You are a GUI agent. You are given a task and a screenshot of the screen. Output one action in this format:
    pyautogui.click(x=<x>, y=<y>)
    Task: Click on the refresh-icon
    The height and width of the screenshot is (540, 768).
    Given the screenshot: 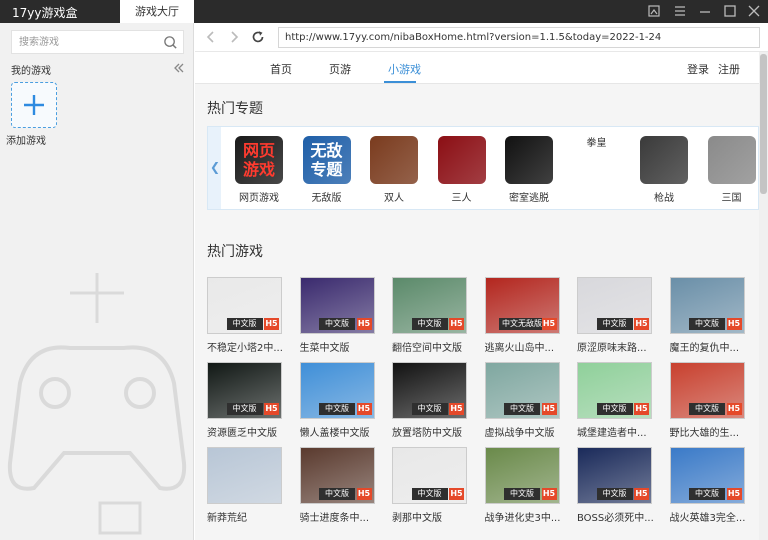 What is the action you would take?
    pyautogui.click(x=258, y=37)
    